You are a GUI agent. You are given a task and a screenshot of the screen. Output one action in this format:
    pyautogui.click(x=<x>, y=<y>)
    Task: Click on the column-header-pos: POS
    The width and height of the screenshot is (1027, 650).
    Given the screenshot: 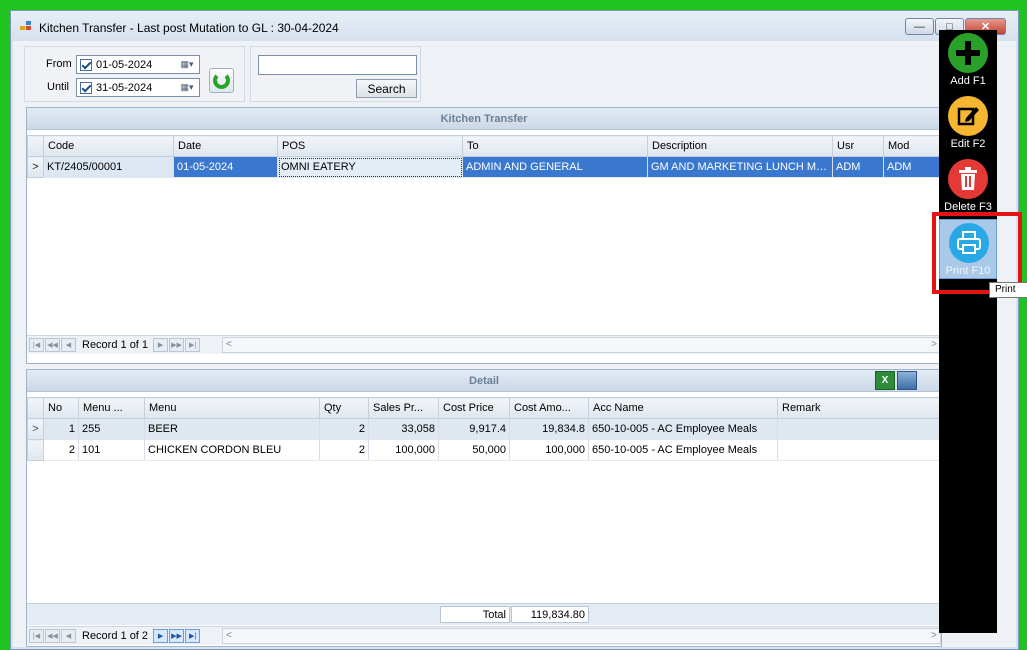 What is the action you would take?
    pyautogui.click(x=370, y=146)
    